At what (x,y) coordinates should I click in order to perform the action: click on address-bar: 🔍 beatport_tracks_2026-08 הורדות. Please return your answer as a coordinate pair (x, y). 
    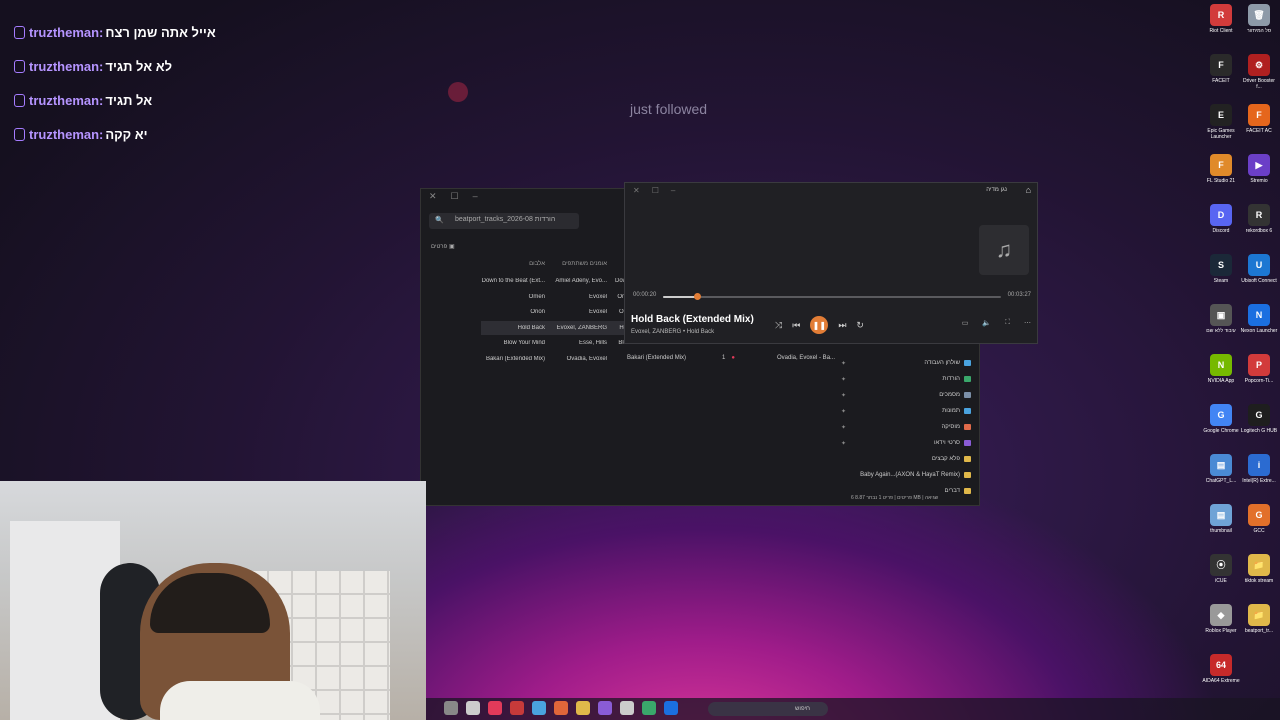
    Looking at the image, I should click on (504, 221).